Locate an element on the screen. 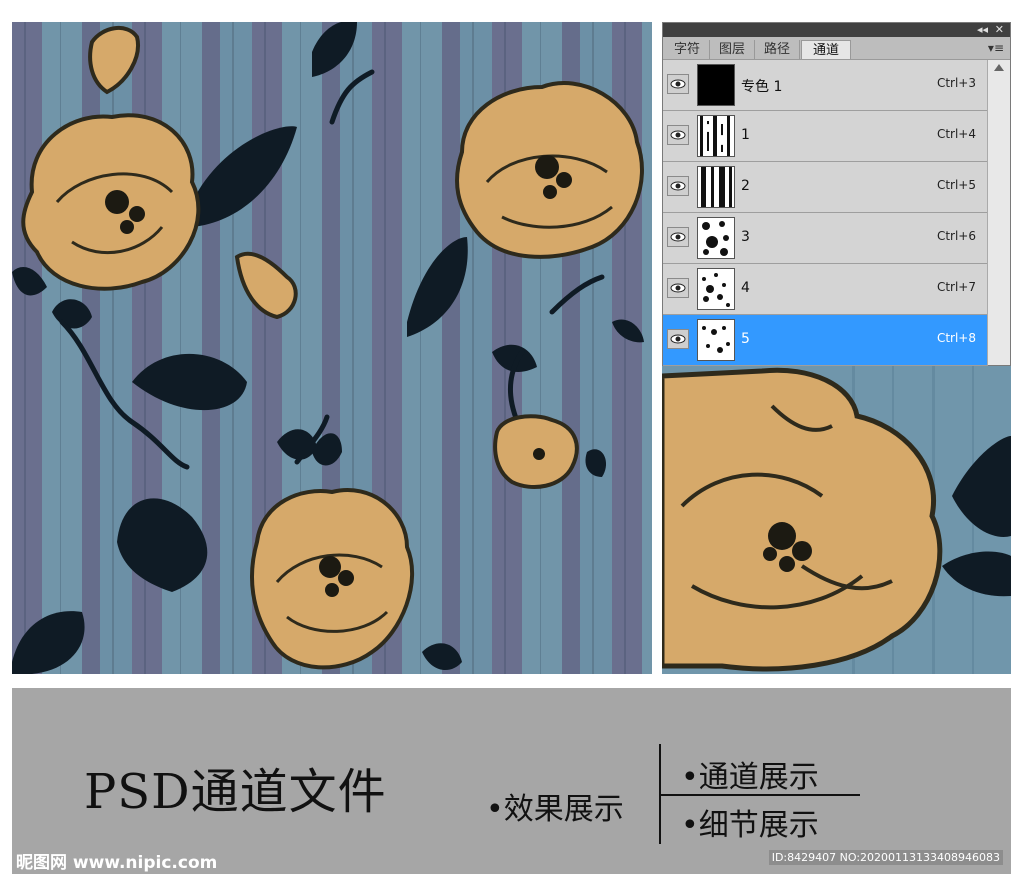  close-icon: ✕ is located at coordinates (999, 30).